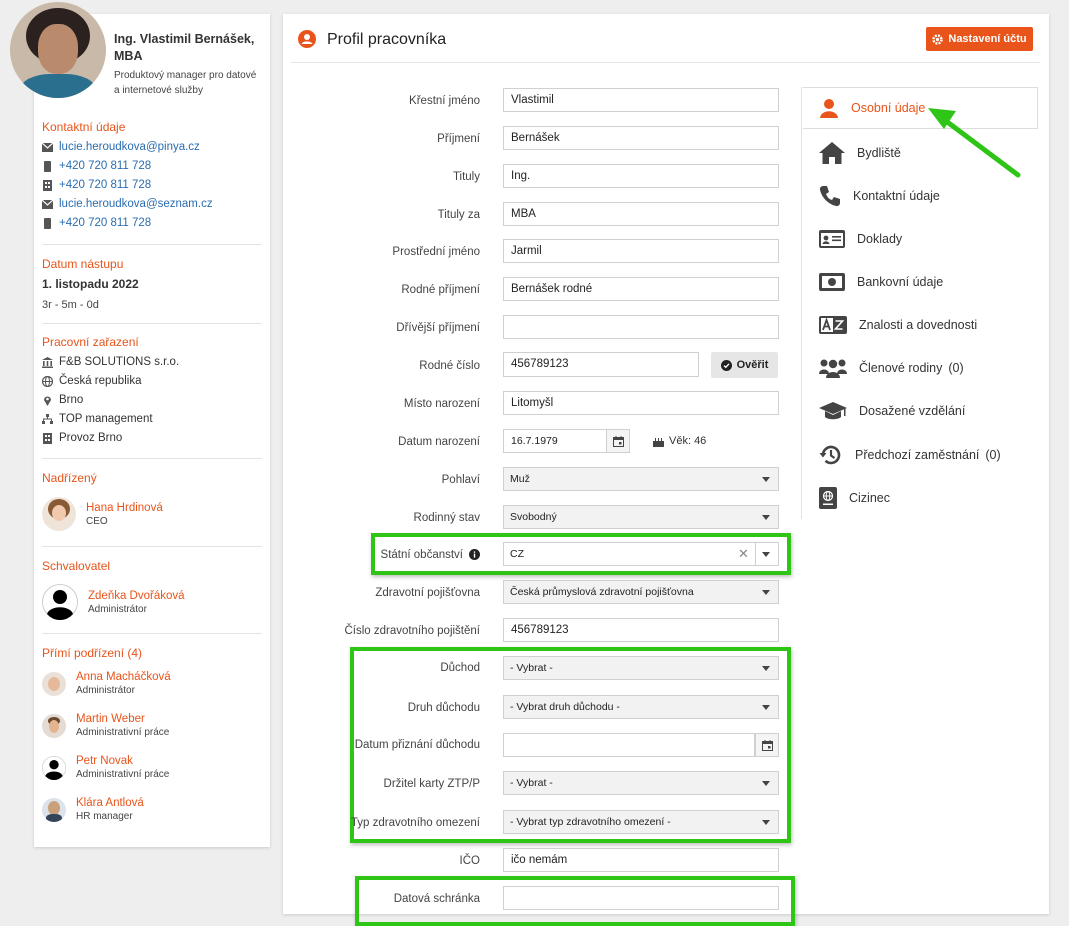 The height and width of the screenshot is (926, 1069). What do you see at coordinates (641, 251) in the screenshot?
I see `middle-name-input: Jarmil` at bounding box center [641, 251].